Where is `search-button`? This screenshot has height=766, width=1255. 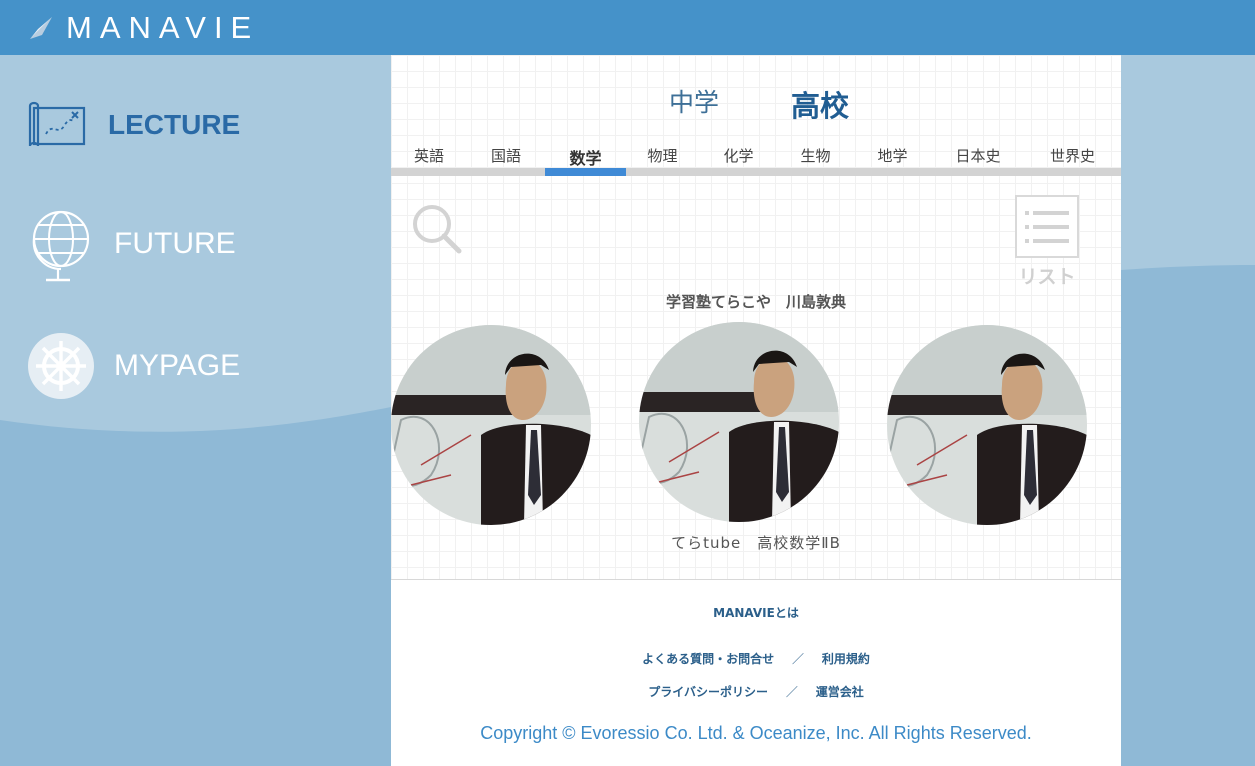 search-button is located at coordinates (437, 229).